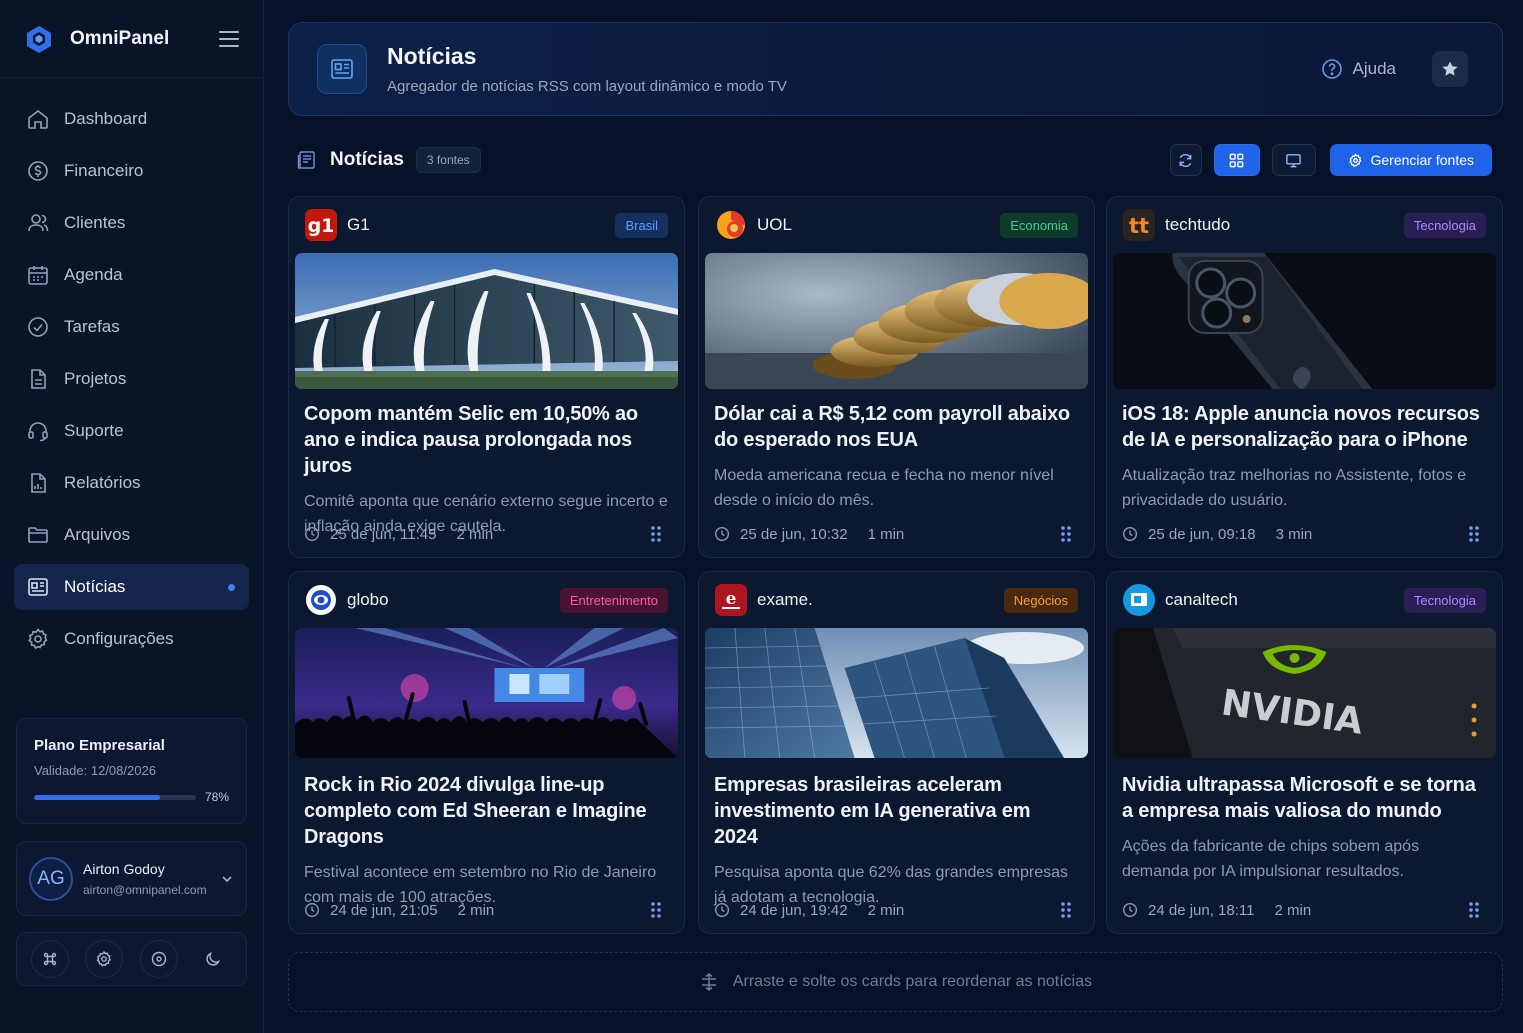  I want to click on sidebar-item-label: Configurações, so click(119, 638).